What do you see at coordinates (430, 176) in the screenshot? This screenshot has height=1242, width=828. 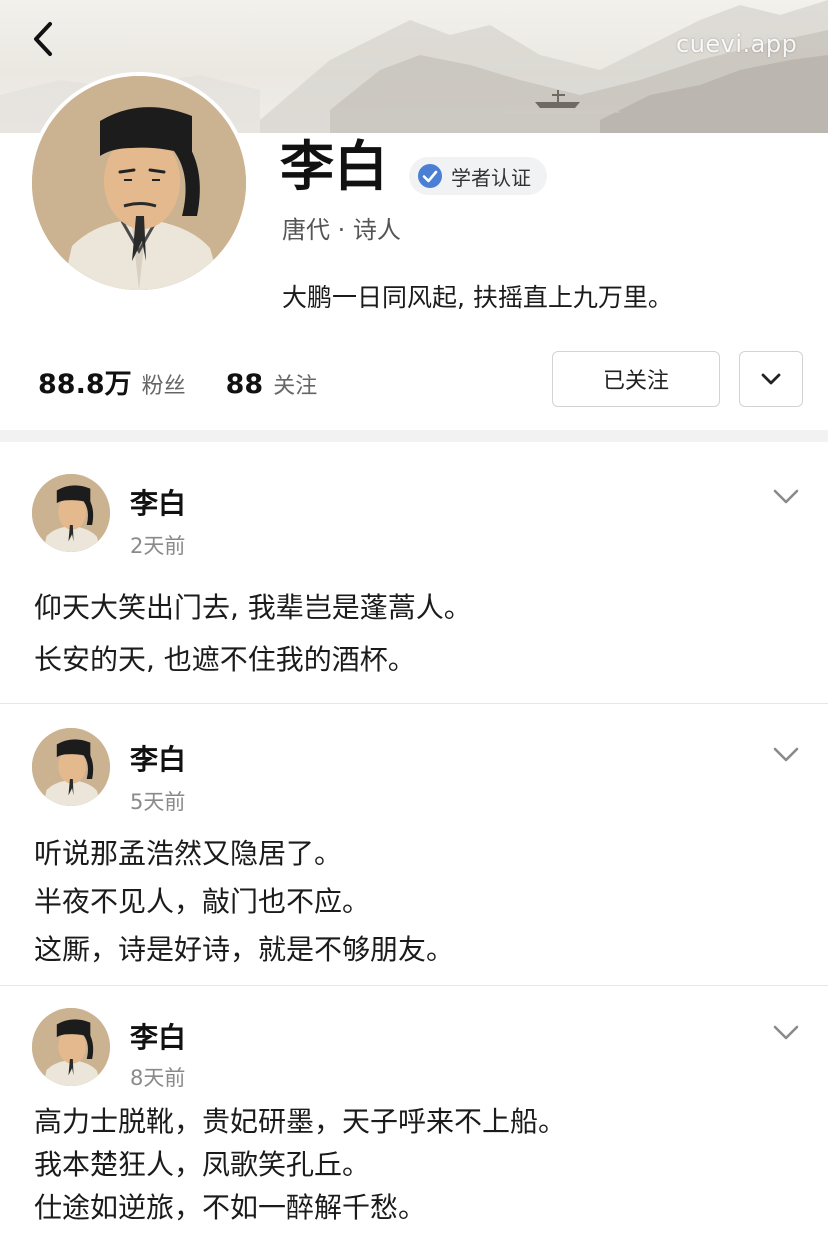 I see `verified-check-icon` at bounding box center [430, 176].